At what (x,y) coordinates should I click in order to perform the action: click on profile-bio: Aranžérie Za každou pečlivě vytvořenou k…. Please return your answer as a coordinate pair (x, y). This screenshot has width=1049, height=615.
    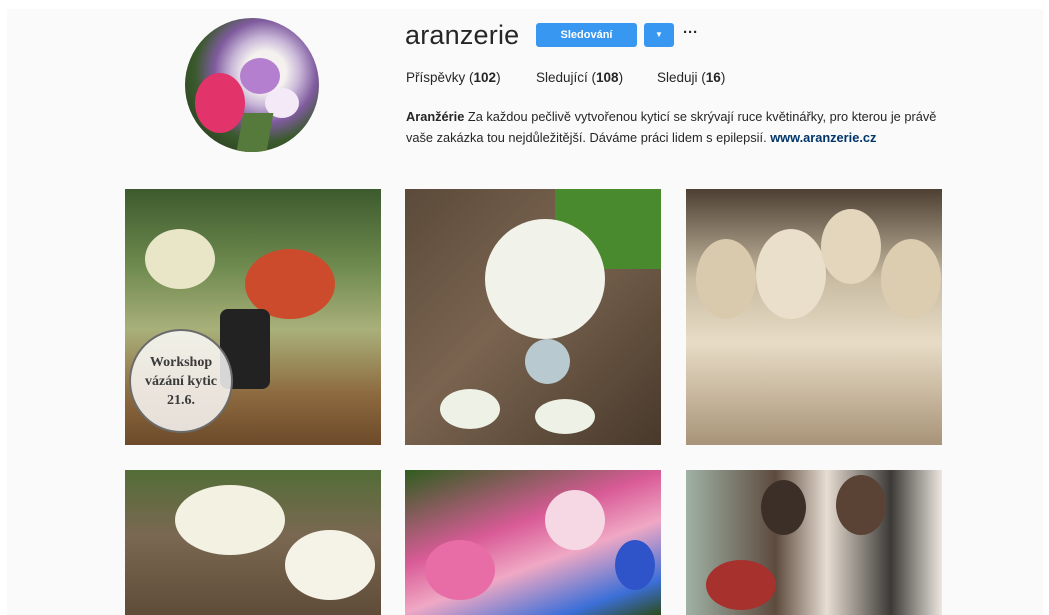
    Looking at the image, I should click on (678, 127).